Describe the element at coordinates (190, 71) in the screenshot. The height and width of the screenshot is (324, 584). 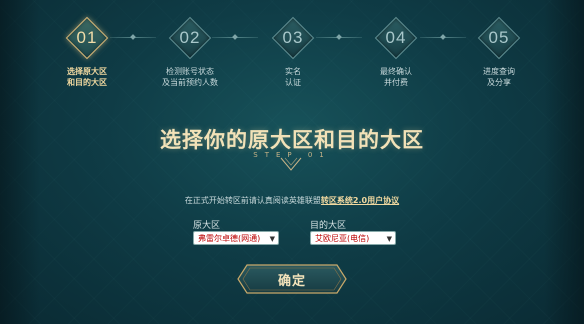
I see `step-label-line: 检测账号状态` at that location.